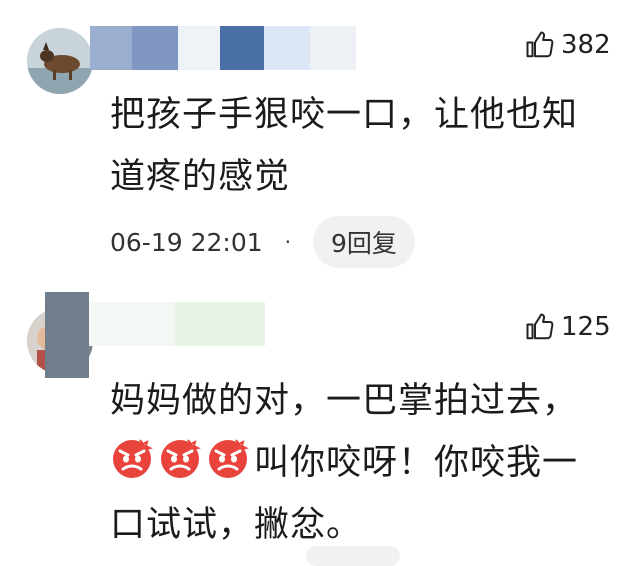 Image resolution: width=640 pixels, height=566 pixels. I want to click on comment-meta: 06-19 22:01 · 9回复, so click(262, 242).